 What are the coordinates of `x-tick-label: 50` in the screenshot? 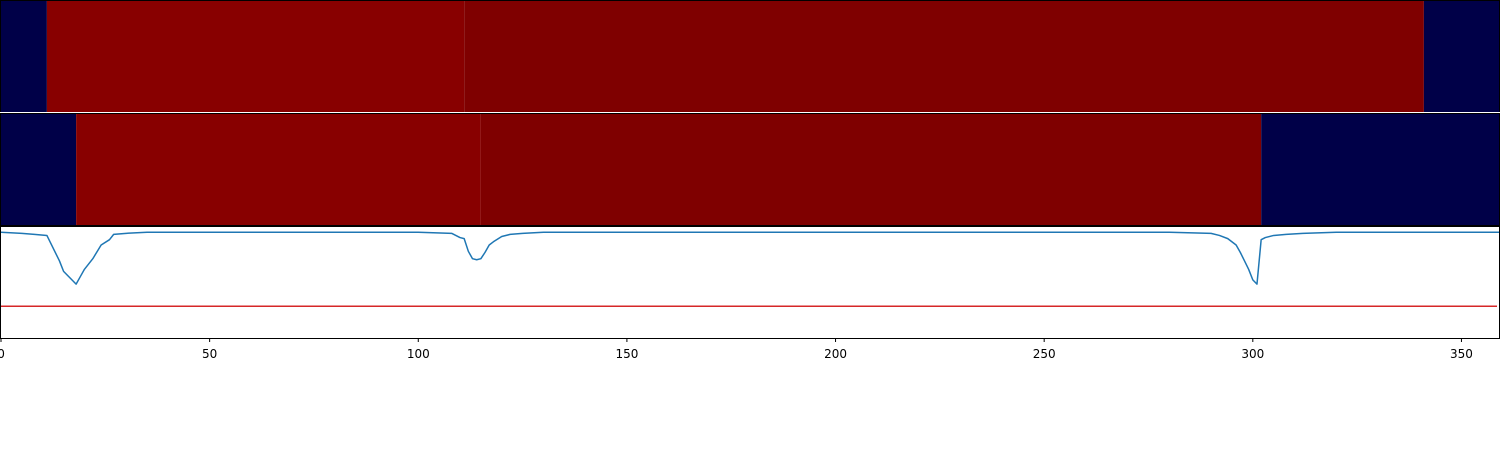 It's located at (209, 354).